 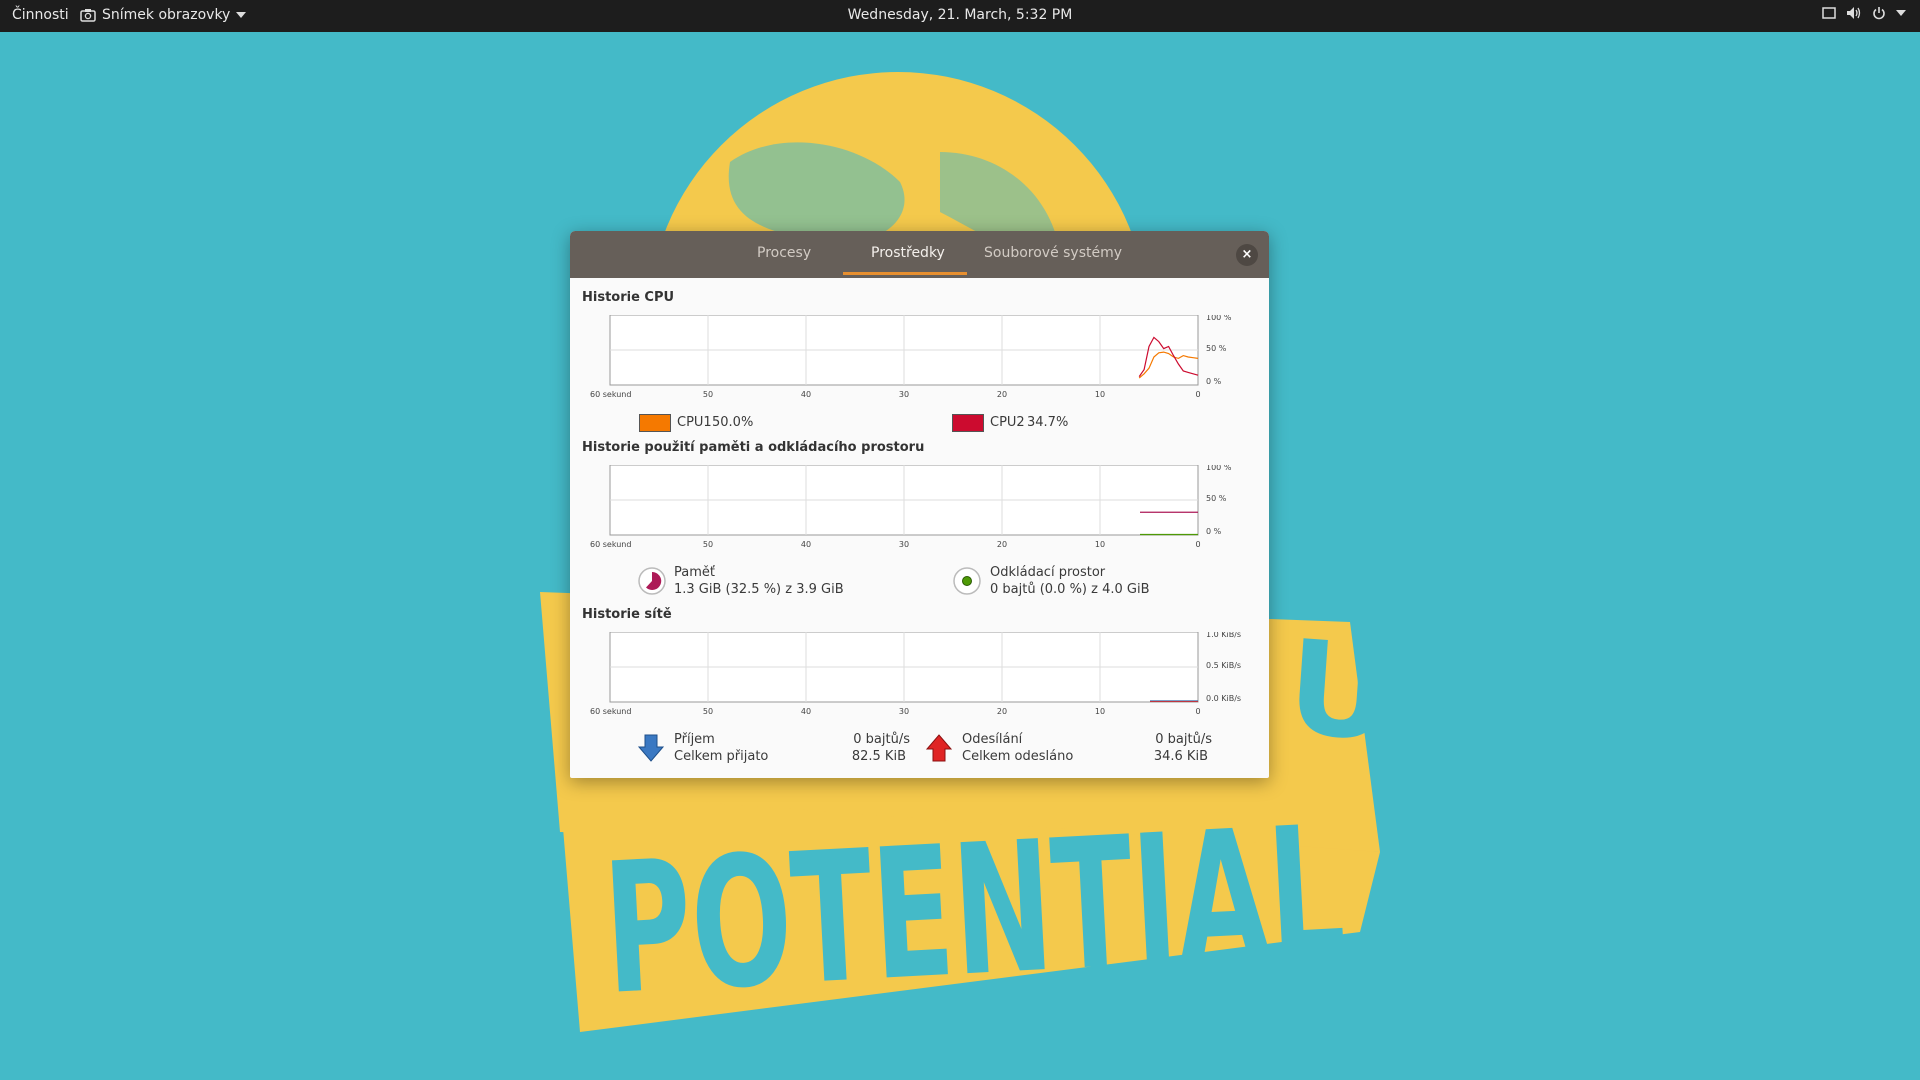 What do you see at coordinates (694, 739) in the screenshot?
I see `rx-label: Příjem` at bounding box center [694, 739].